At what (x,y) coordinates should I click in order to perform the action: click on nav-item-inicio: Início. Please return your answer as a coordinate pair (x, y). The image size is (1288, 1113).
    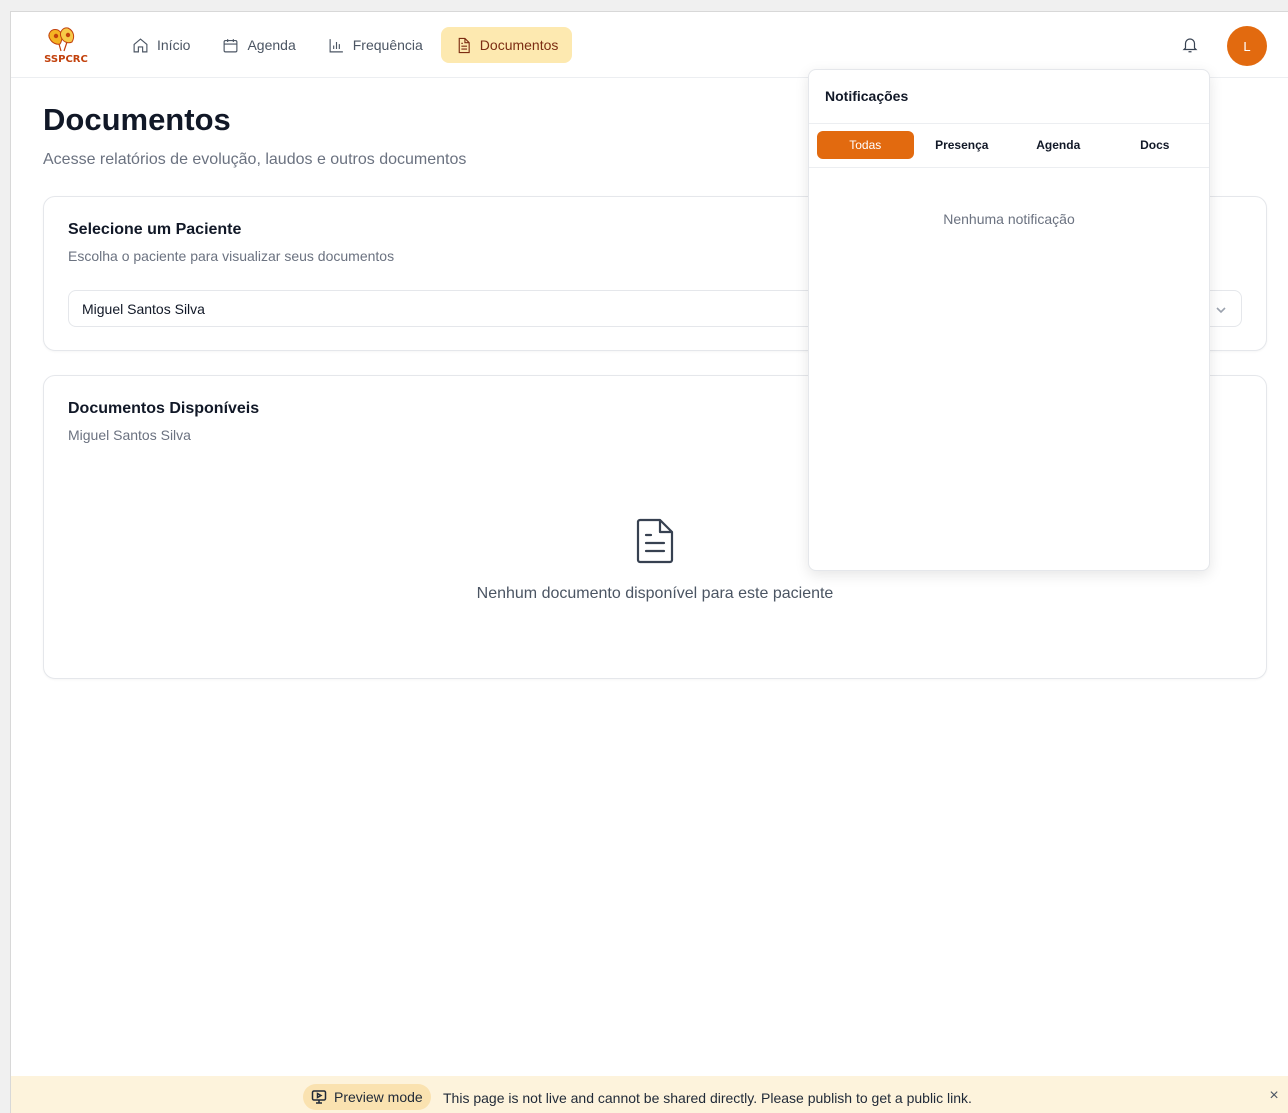
    Looking at the image, I should click on (161, 45).